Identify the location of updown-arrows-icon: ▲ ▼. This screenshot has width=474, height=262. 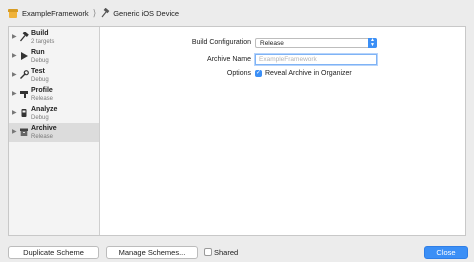
(372, 43).